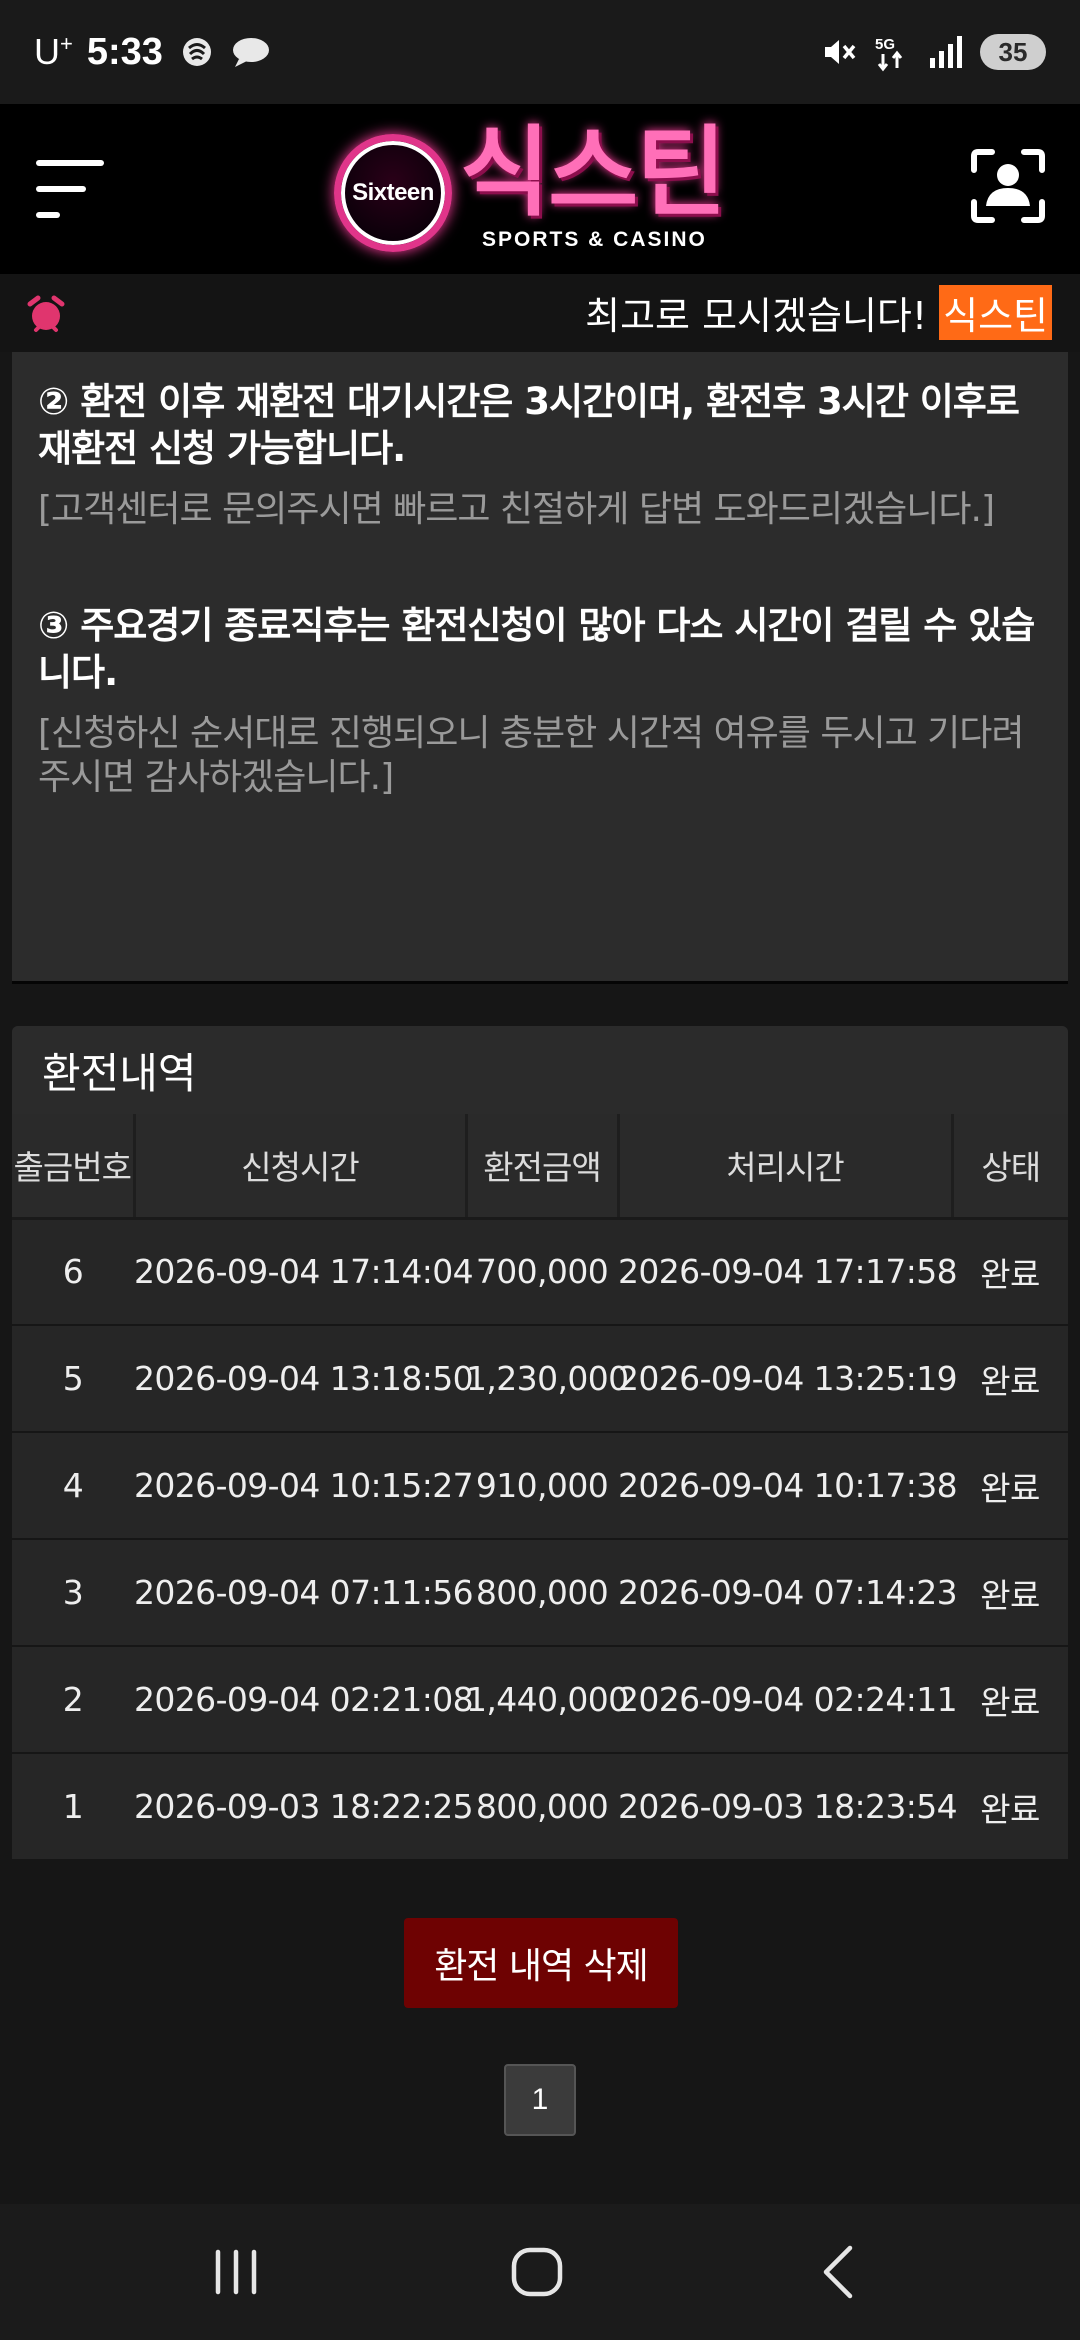 The image size is (1080, 2340). What do you see at coordinates (124, 51) in the screenshot?
I see `status-time: 5:33` at bounding box center [124, 51].